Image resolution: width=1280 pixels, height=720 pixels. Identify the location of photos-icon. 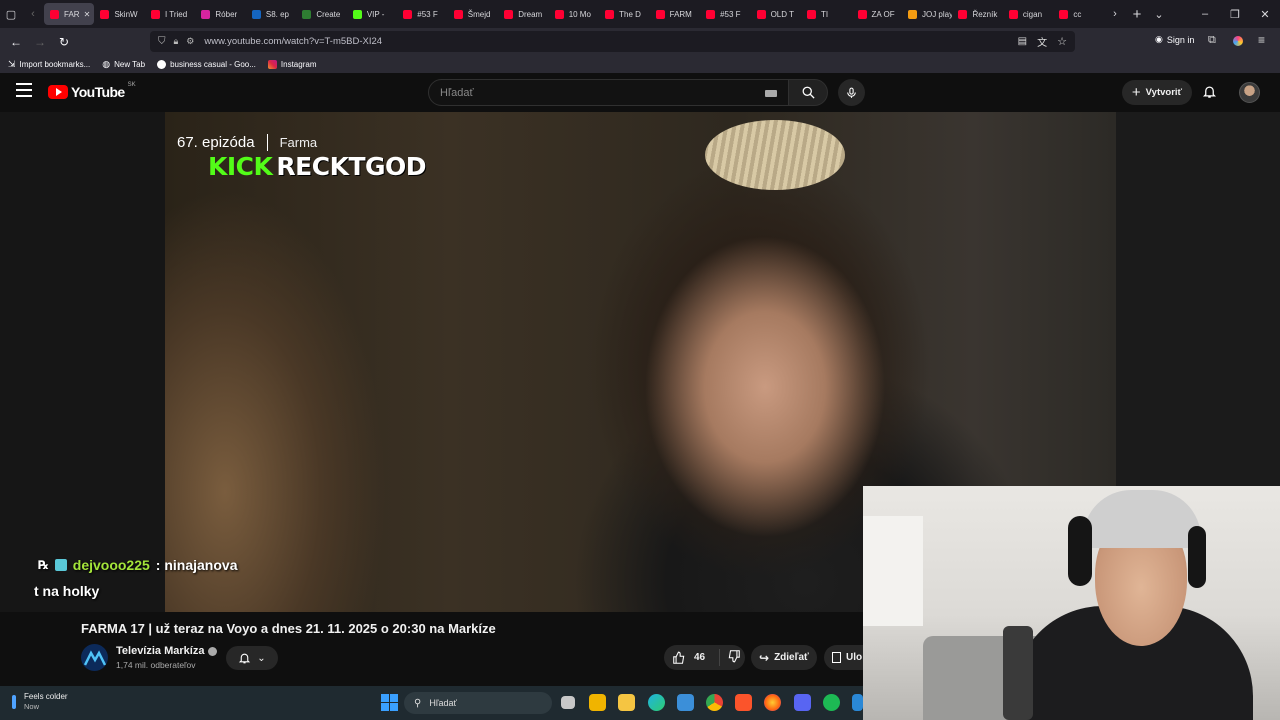
(685, 702).